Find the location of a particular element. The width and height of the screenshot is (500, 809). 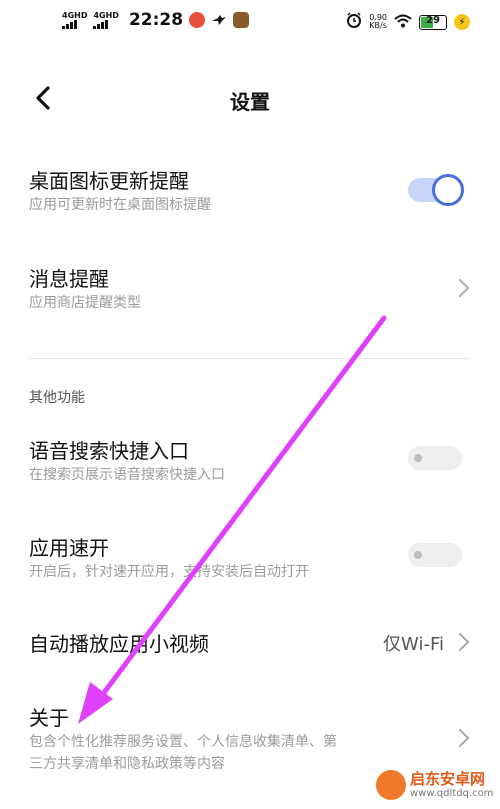

setting-title: 关于 is located at coordinates (49, 718).